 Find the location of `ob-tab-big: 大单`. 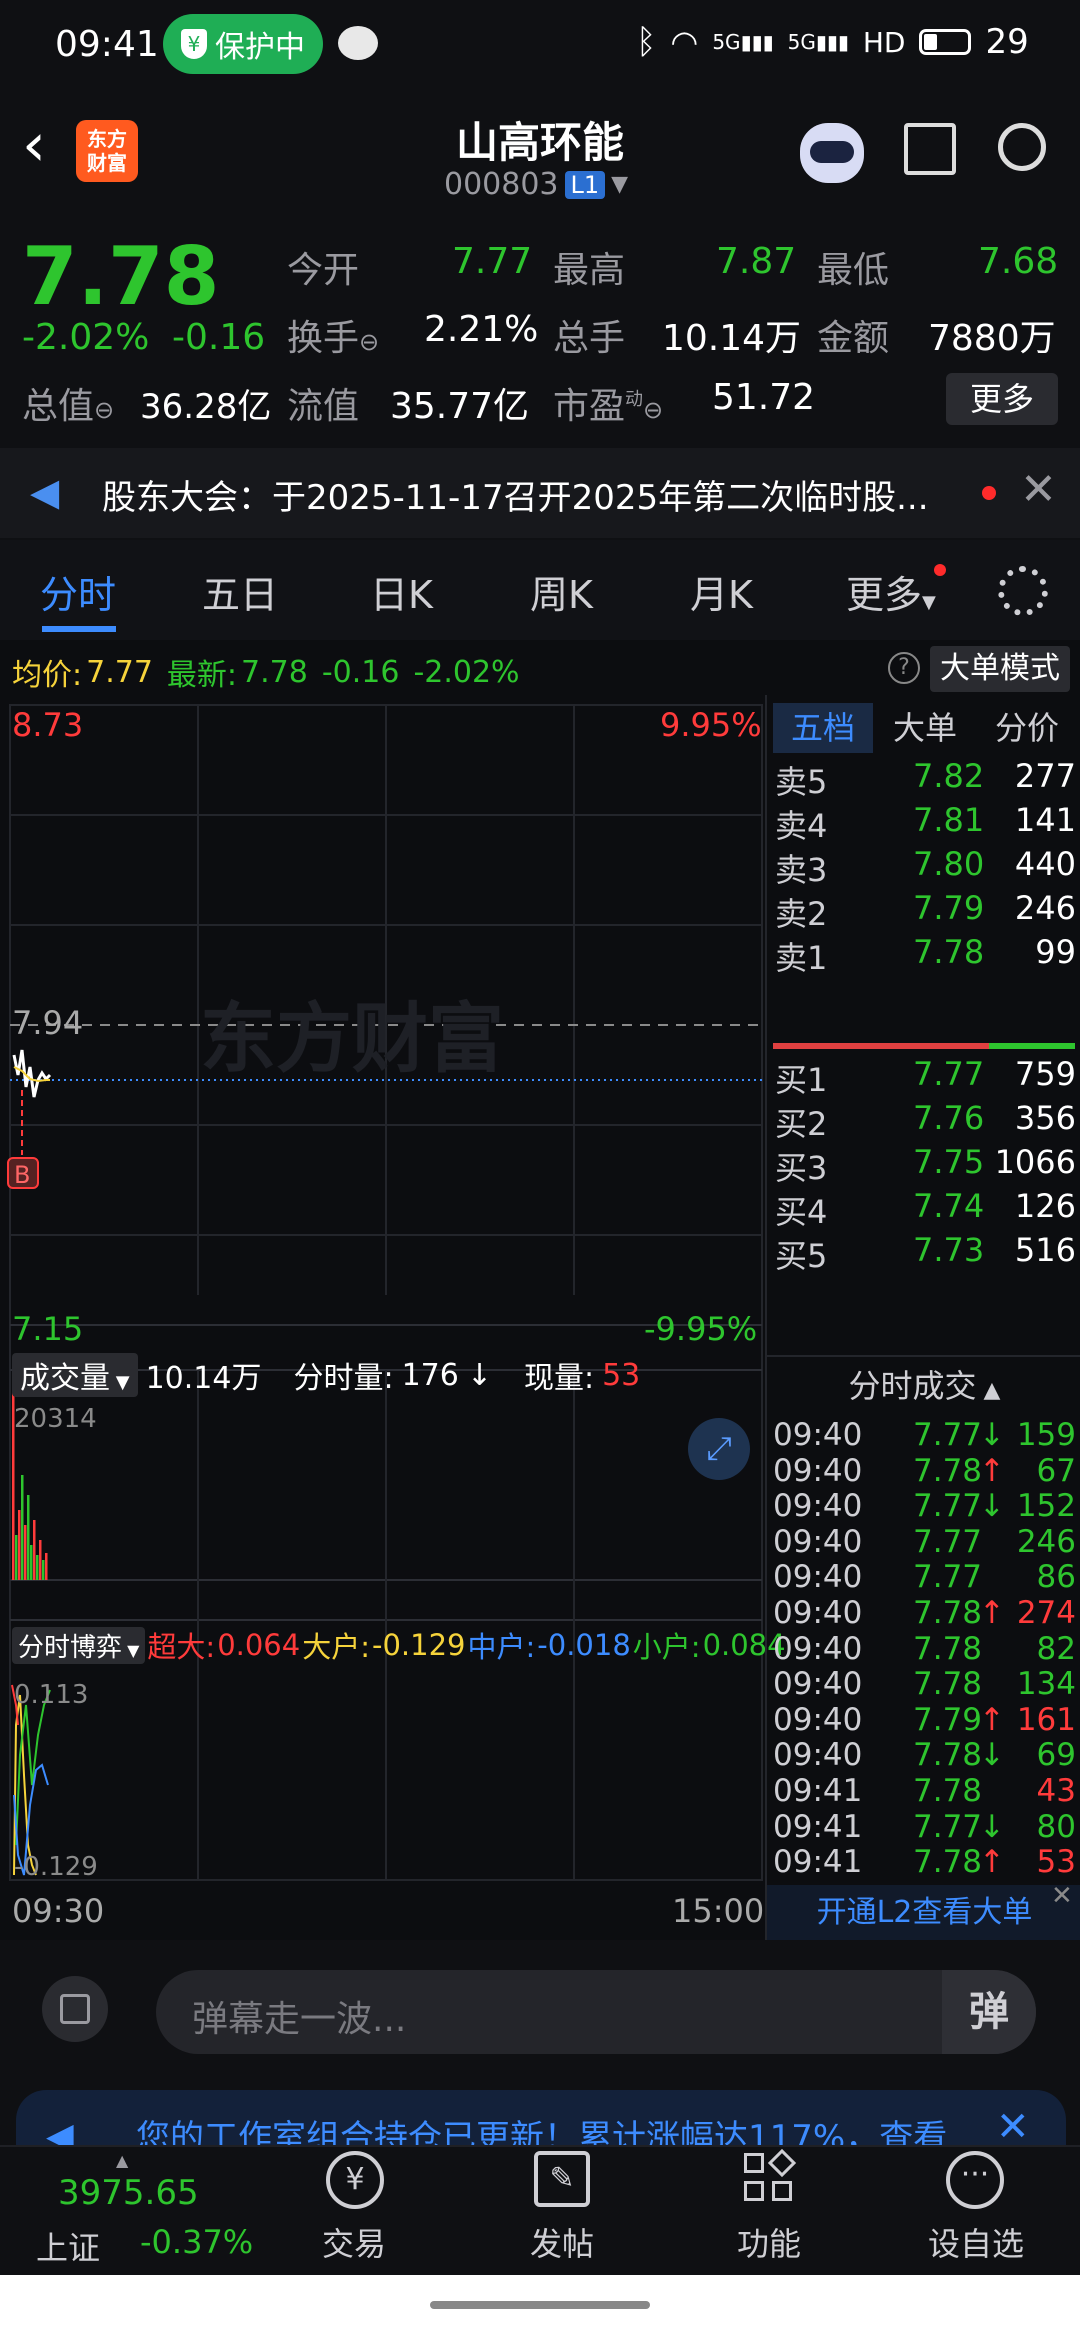

ob-tab-big: 大单 is located at coordinates (925, 728).